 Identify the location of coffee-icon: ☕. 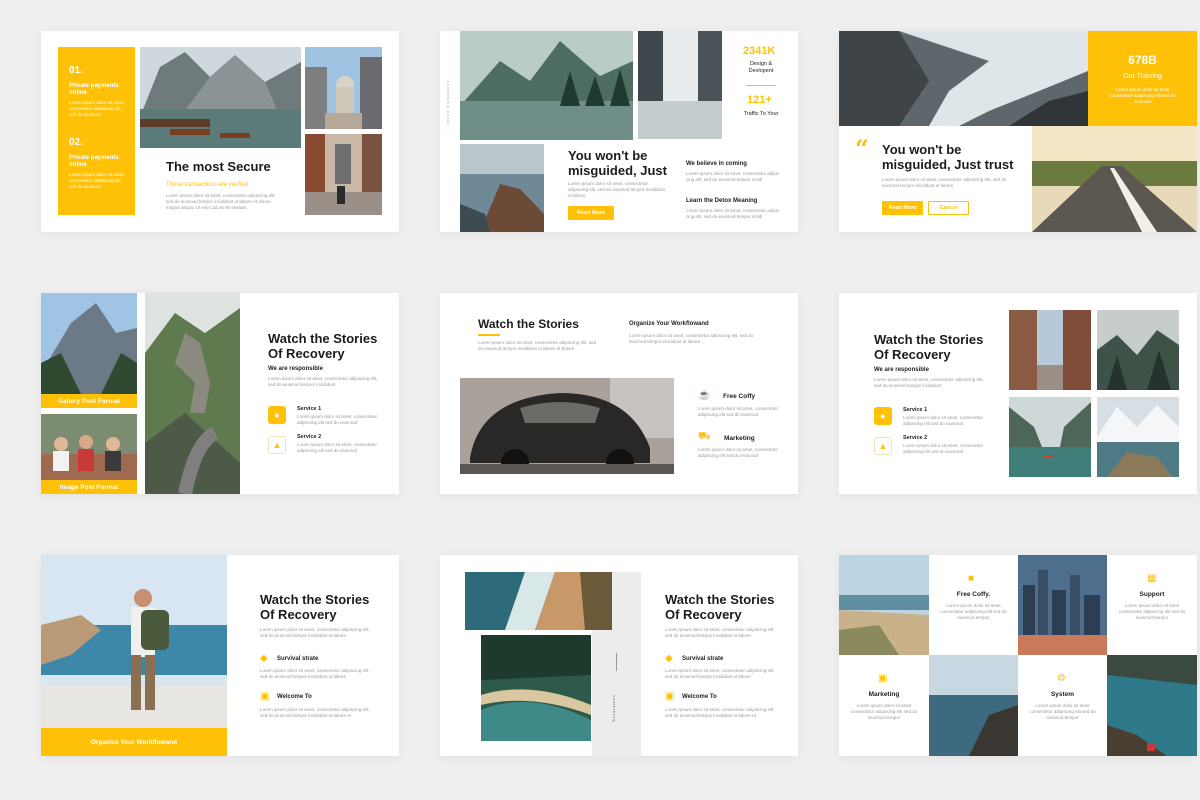
(704, 395).